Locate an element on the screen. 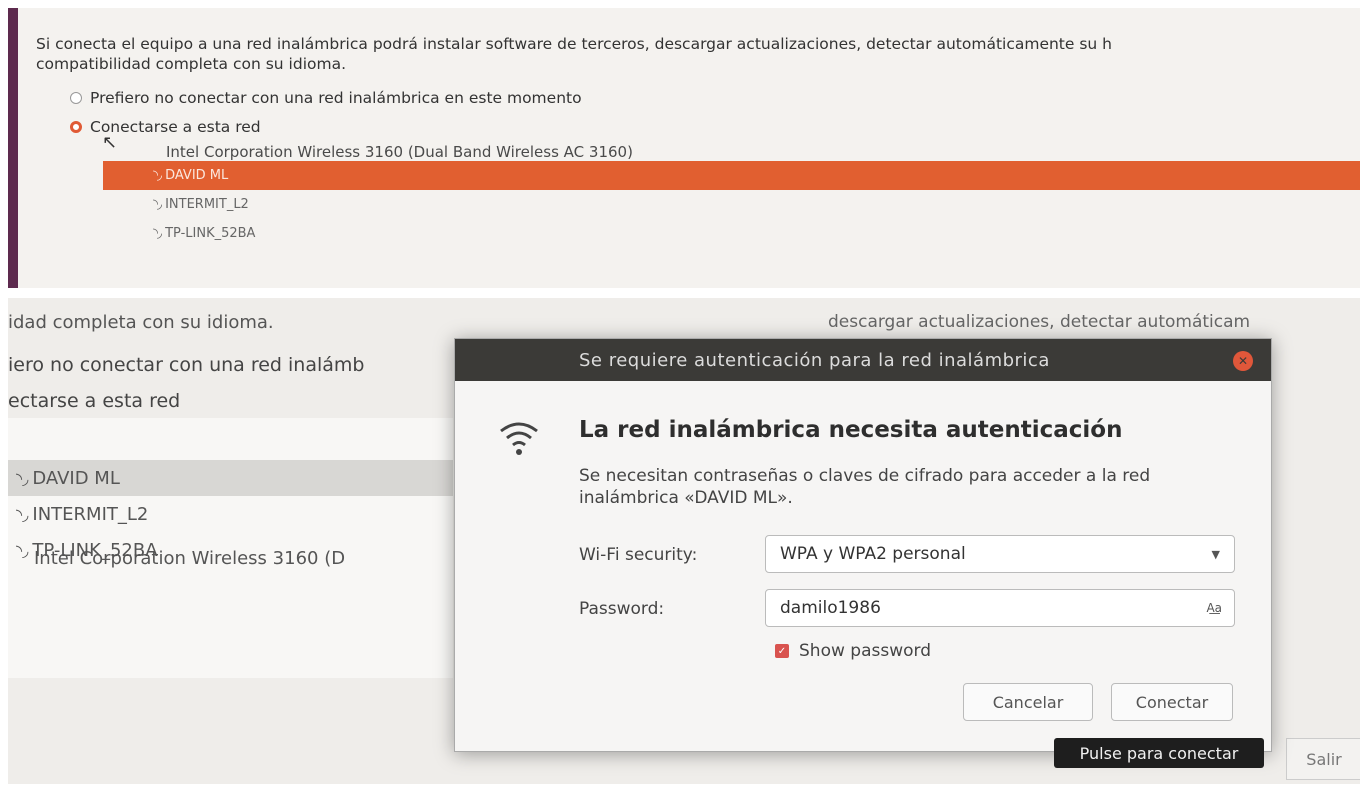 The height and width of the screenshot is (791, 1368). close-icon: ✕ is located at coordinates (1243, 361).